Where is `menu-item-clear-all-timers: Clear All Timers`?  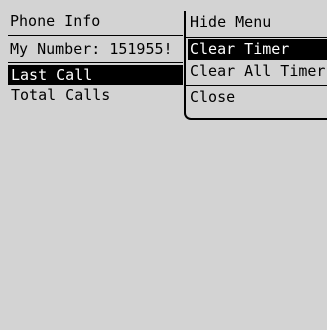 menu-item-clear-all-timers: Clear All Timers is located at coordinates (257, 71).